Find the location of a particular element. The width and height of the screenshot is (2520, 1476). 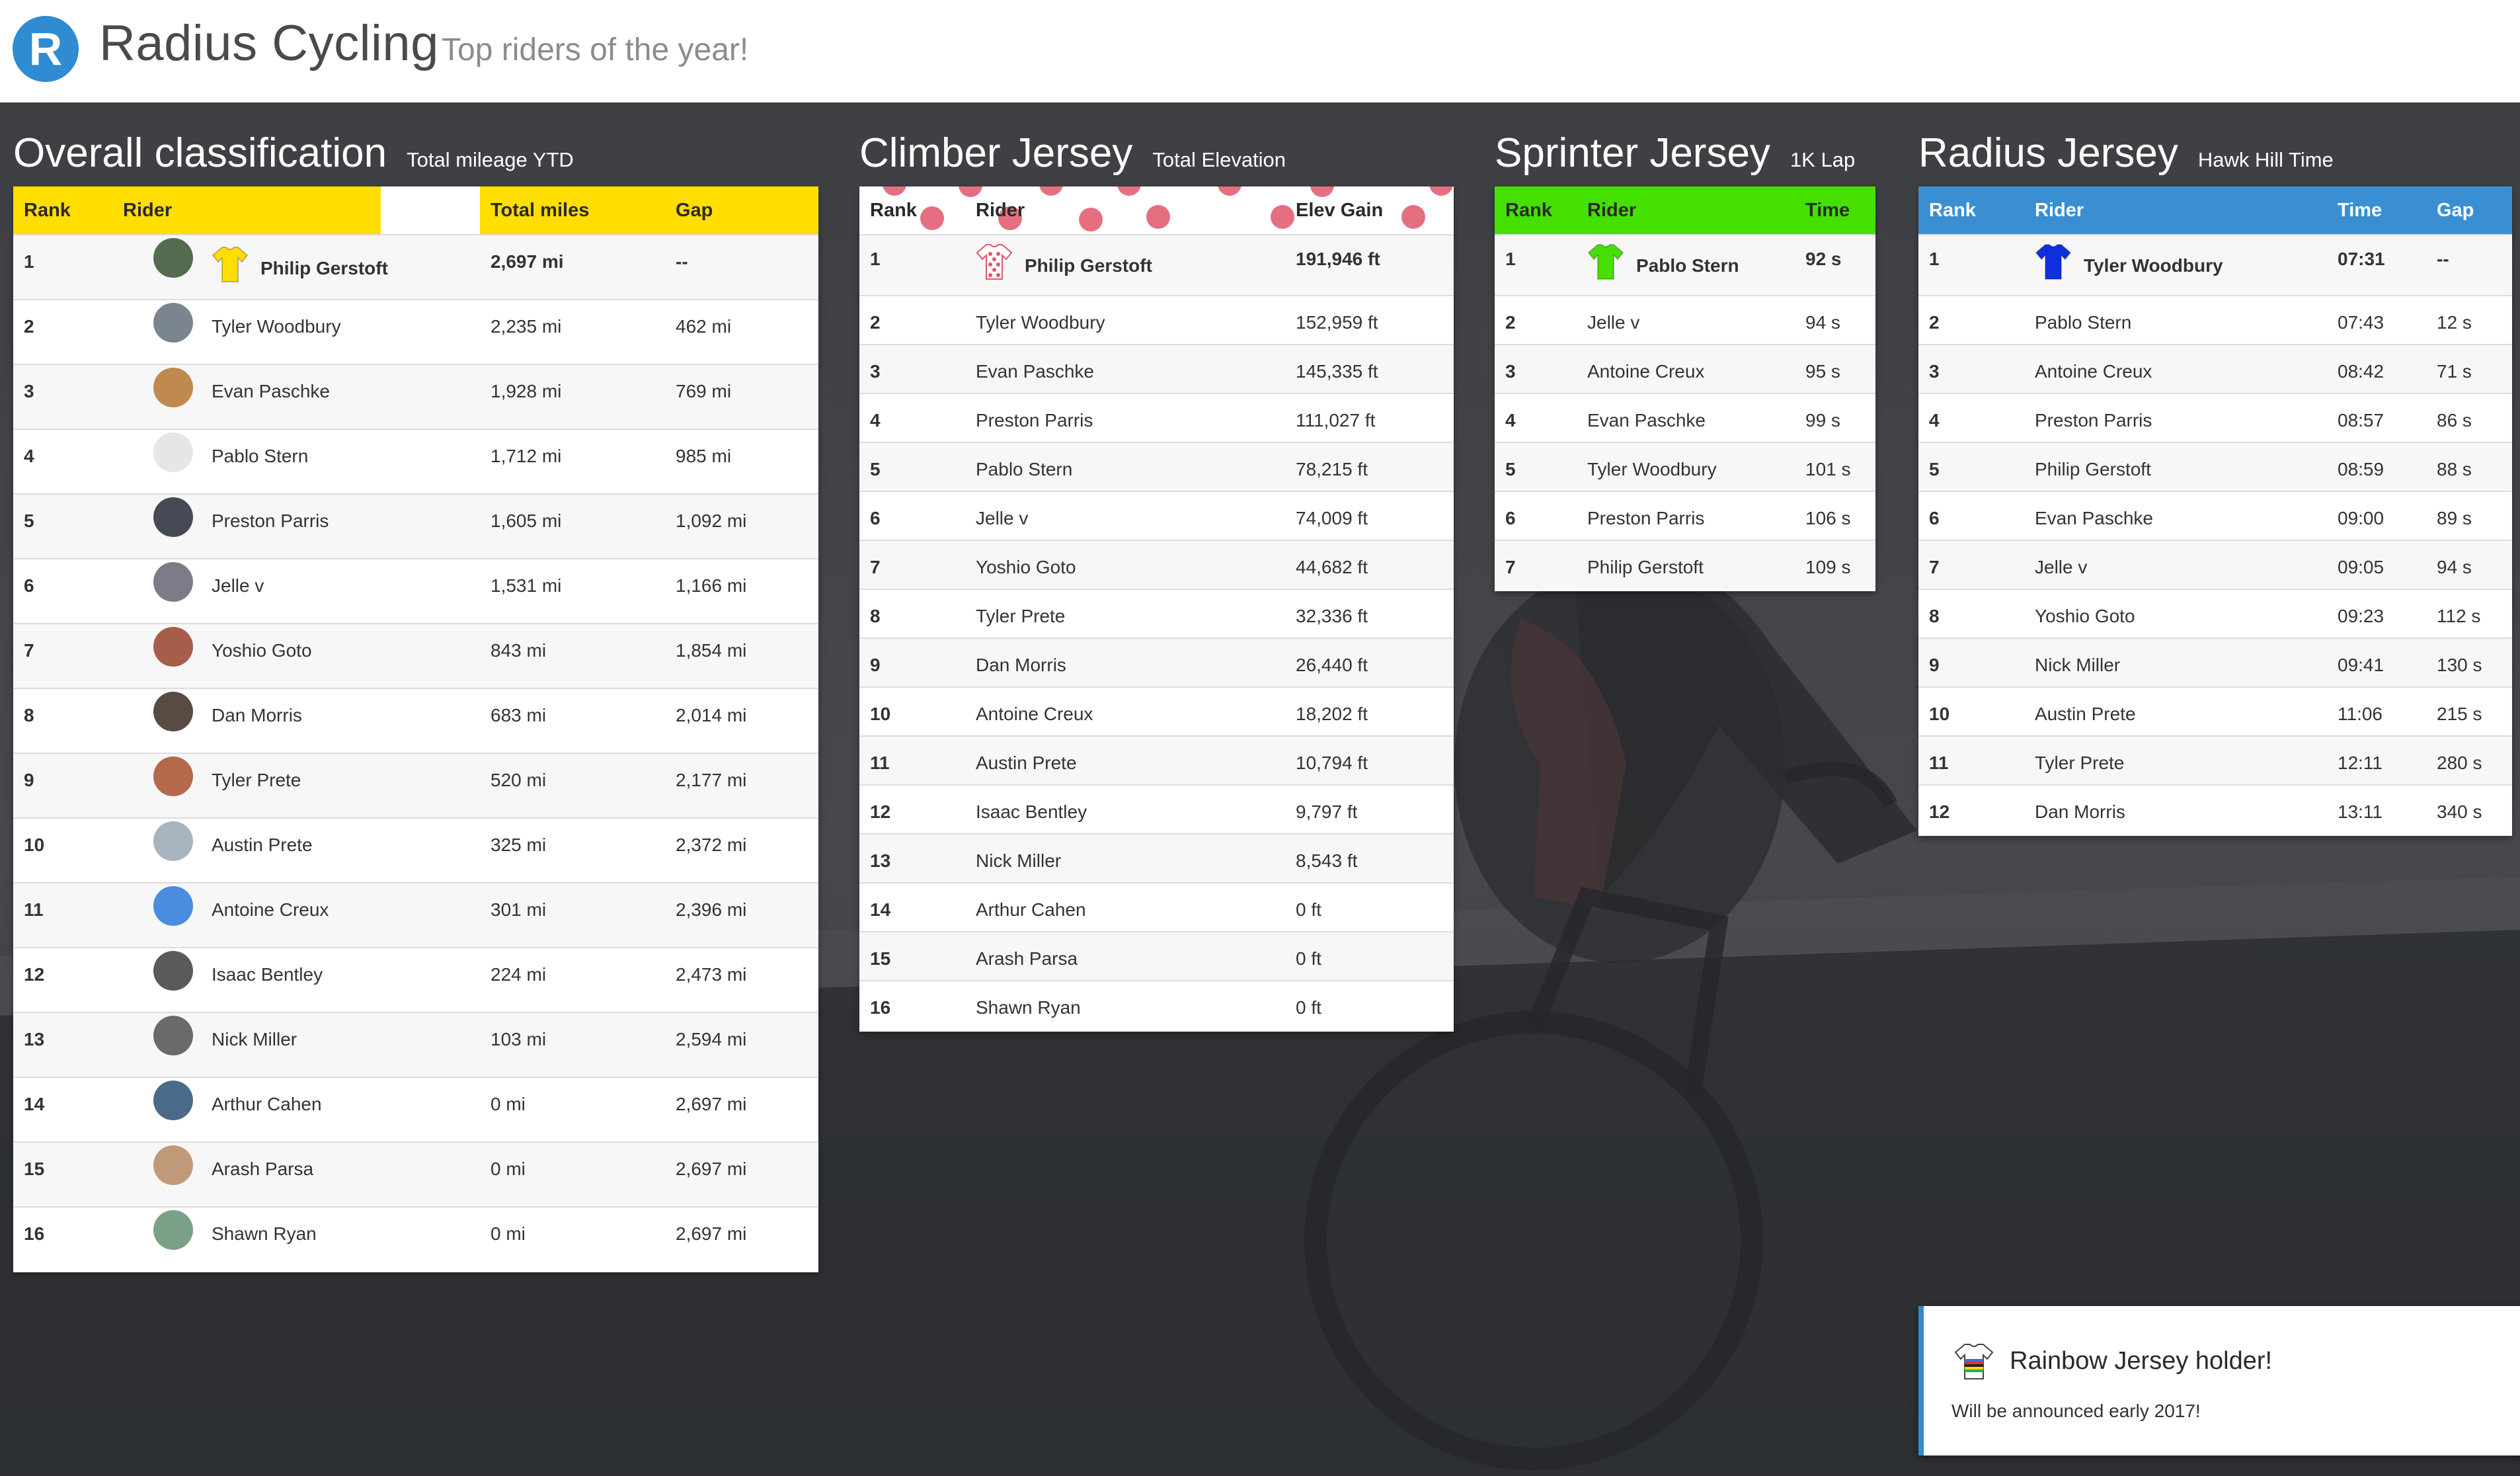

table-row: 11 Tyler Prete 12:11 280 s is located at coordinates (2215, 760).